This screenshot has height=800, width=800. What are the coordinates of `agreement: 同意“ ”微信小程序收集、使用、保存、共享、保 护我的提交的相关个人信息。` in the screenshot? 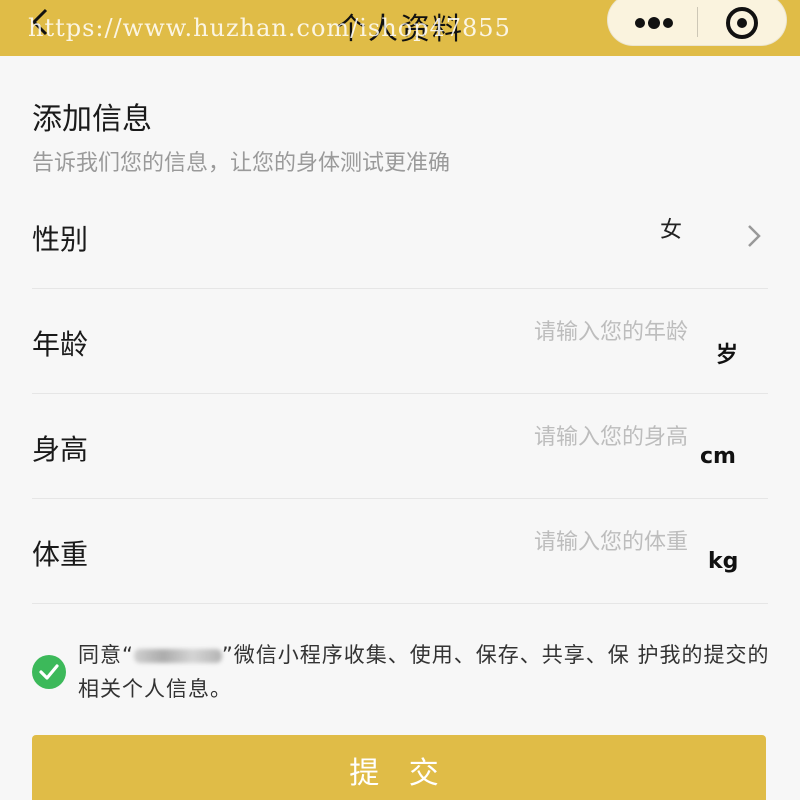 It's located at (402, 673).